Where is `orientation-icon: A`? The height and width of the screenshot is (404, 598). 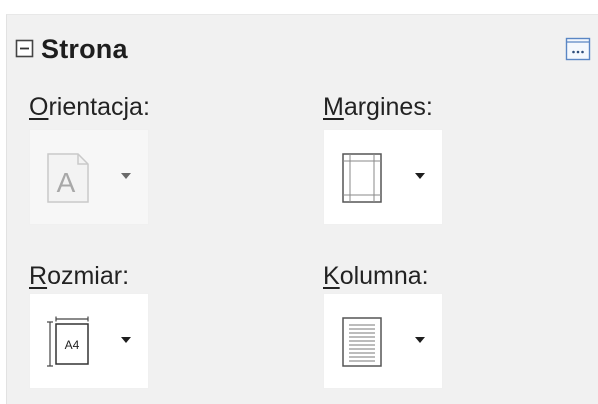
orientation-icon: A is located at coordinates (68, 178).